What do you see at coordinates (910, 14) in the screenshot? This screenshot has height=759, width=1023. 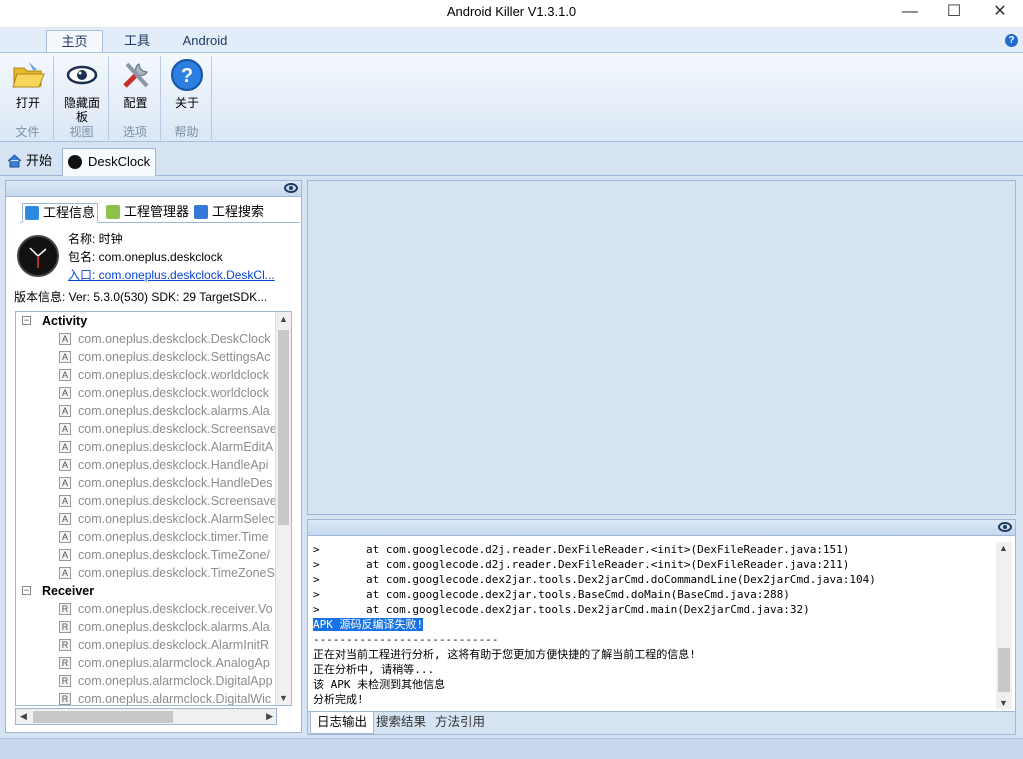 I see `minimize-button: —` at bounding box center [910, 14].